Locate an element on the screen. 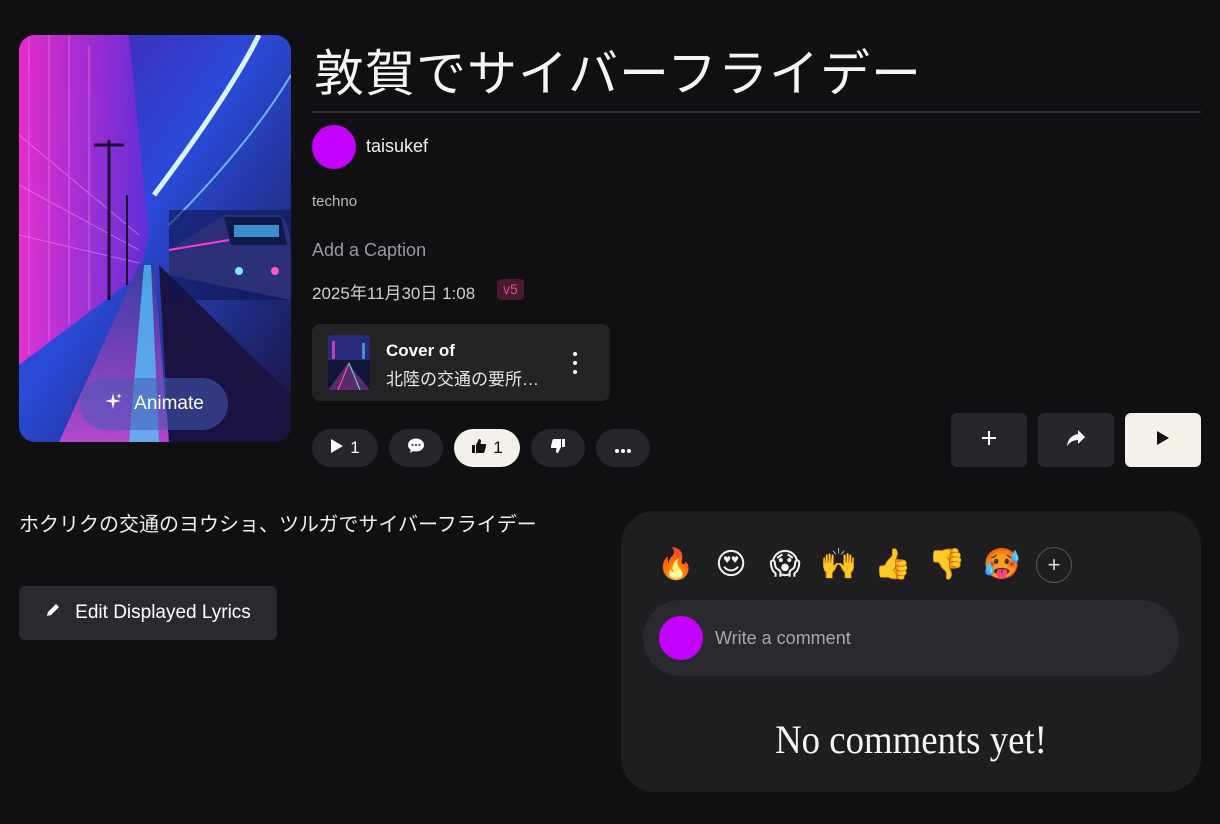 The height and width of the screenshot is (824, 1220). comment-button is located at coordinates (416, 448).